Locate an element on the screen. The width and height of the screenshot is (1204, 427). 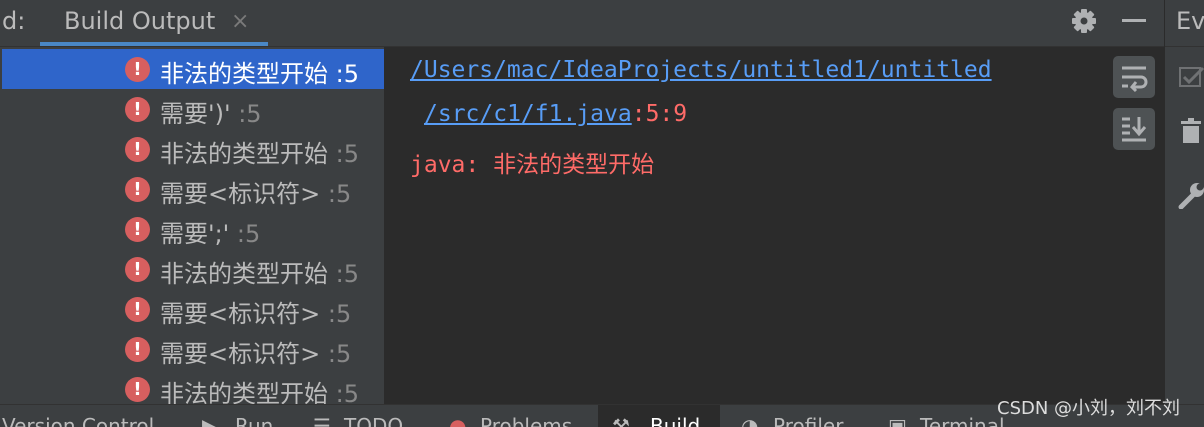
active-tab-indicator is located at coordinates (154, 44).